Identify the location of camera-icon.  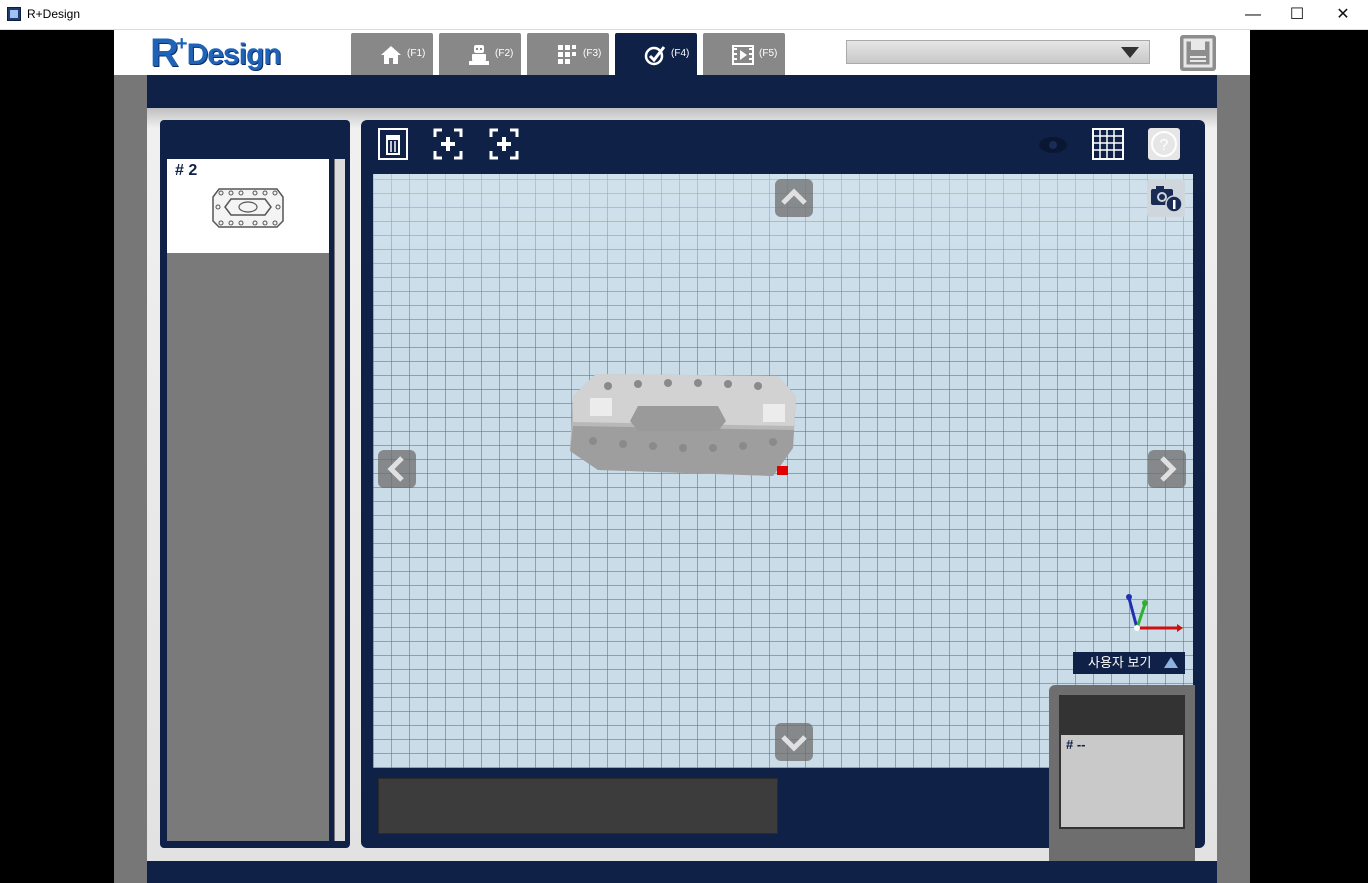
(1167, 199).